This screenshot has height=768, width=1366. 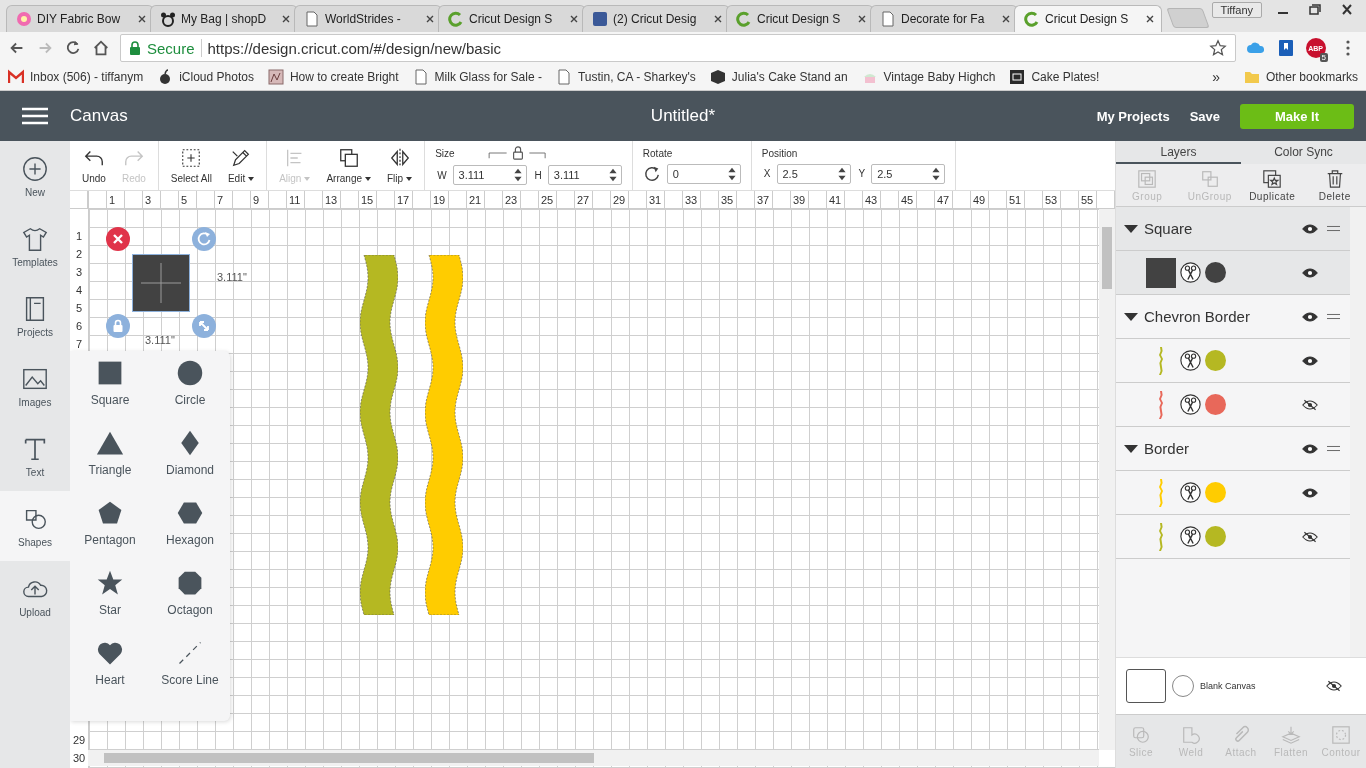 What do you see at coordinates (683, 116) in the screenshot?
I see `document-title: Untitled*` at bounding box center [683, 116].